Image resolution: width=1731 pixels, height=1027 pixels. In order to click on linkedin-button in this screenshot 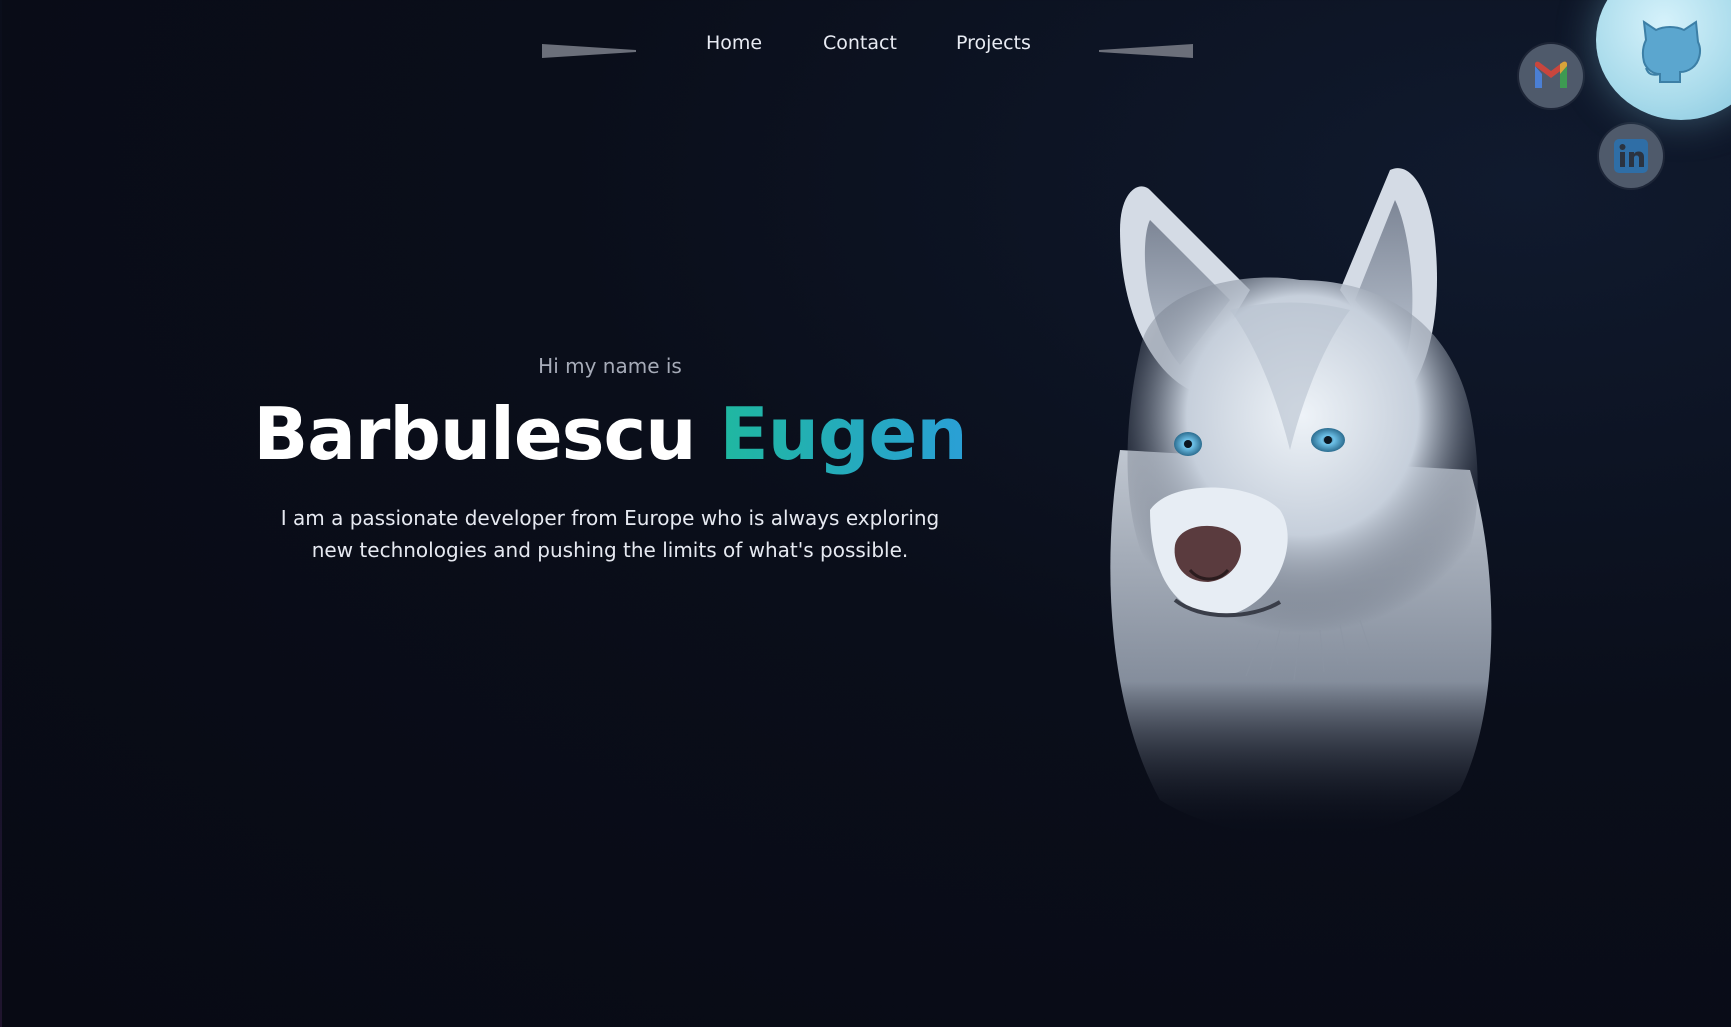, I will do `click(1631, 156)`.